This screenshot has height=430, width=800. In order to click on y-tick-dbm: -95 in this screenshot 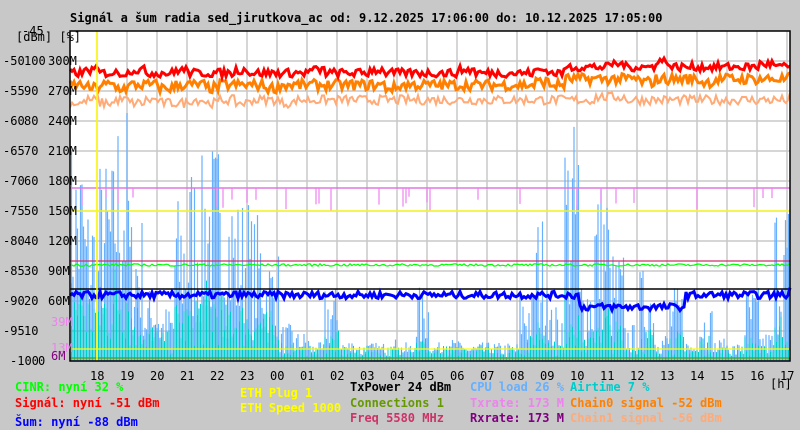, I will do `click(14, 331)`.